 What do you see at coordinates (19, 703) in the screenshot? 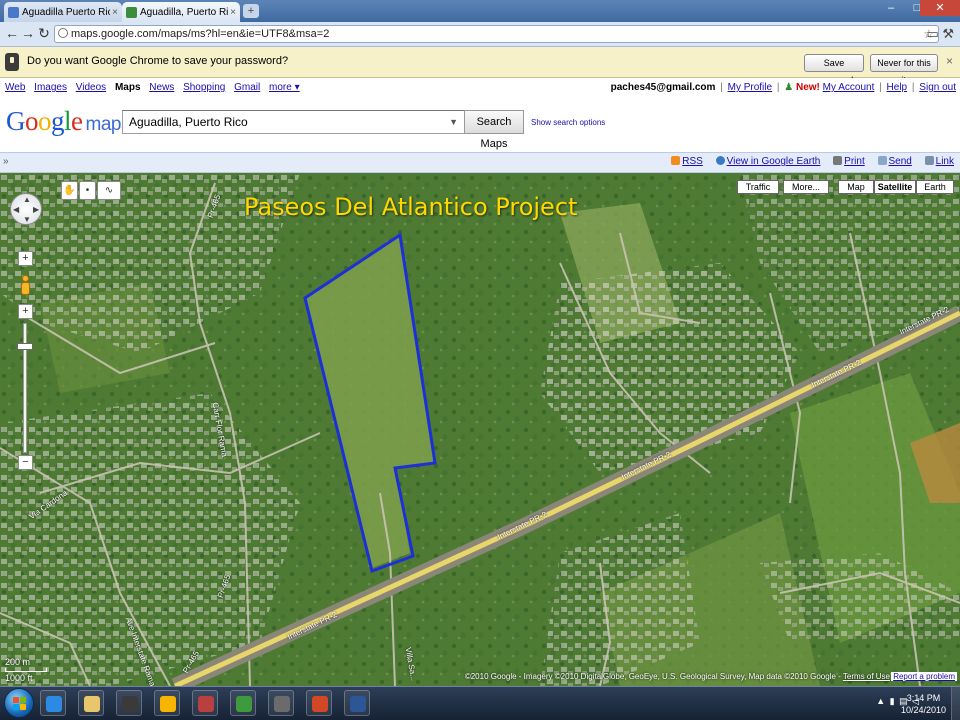
I see `start-button` at bounding box center [19, 703].